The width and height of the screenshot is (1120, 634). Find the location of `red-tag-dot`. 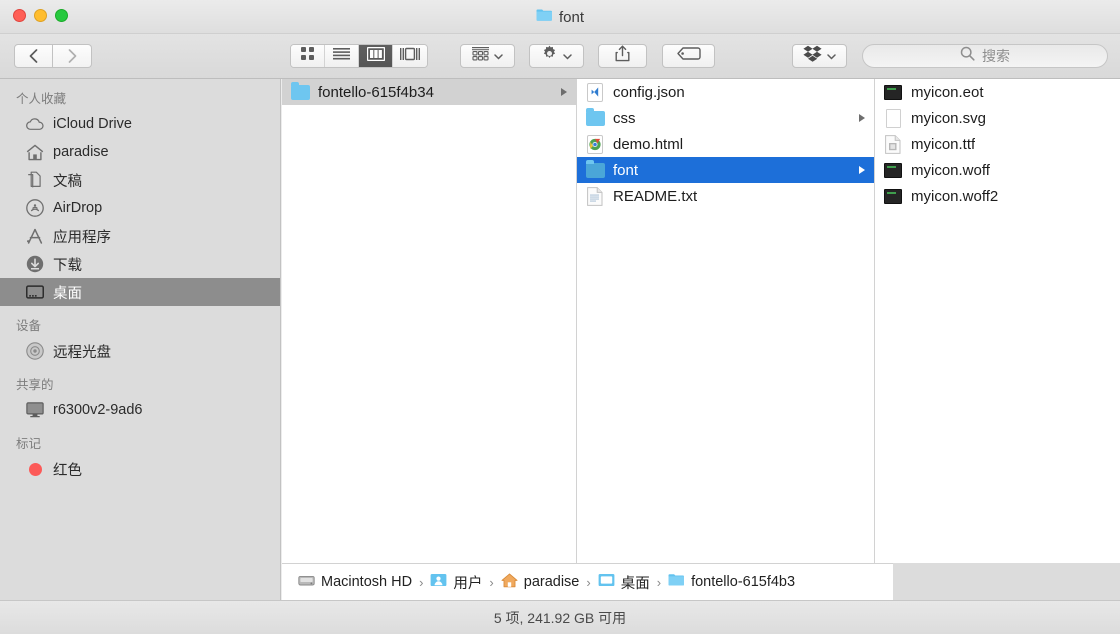

red-tag-dot is located at coordinates (35, 469).